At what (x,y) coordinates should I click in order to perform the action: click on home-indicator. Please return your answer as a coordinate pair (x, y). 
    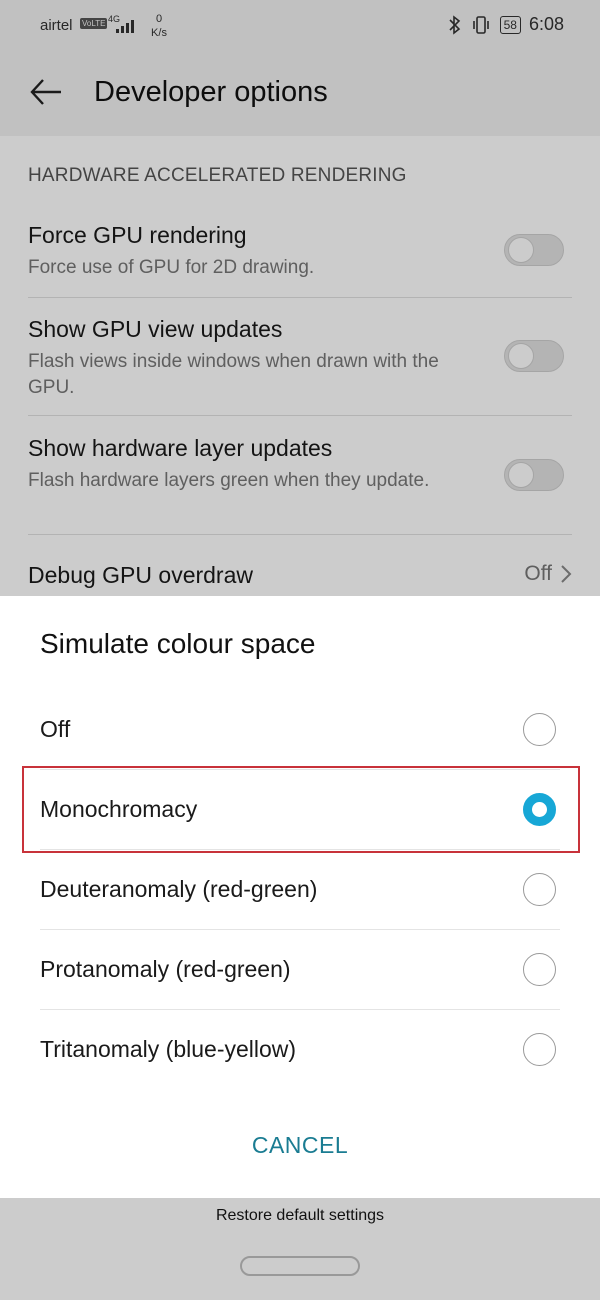
    Looking at the image, I should click on (300, 1266).